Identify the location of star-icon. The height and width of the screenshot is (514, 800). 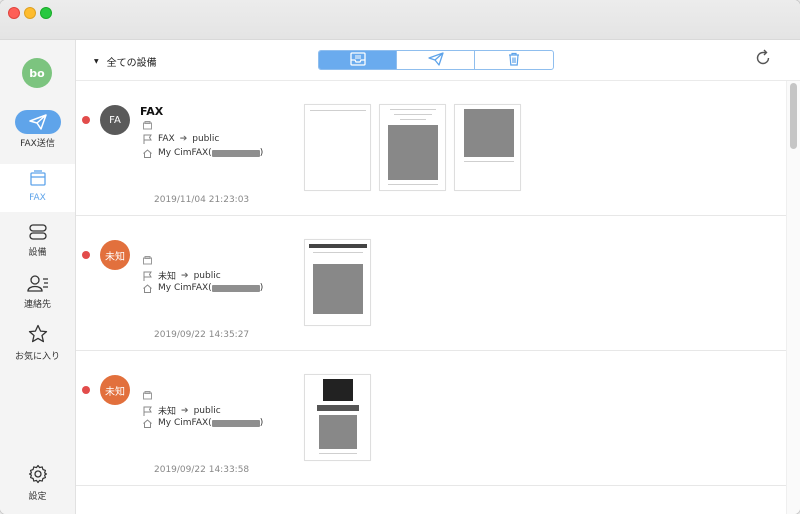
(38, 335).